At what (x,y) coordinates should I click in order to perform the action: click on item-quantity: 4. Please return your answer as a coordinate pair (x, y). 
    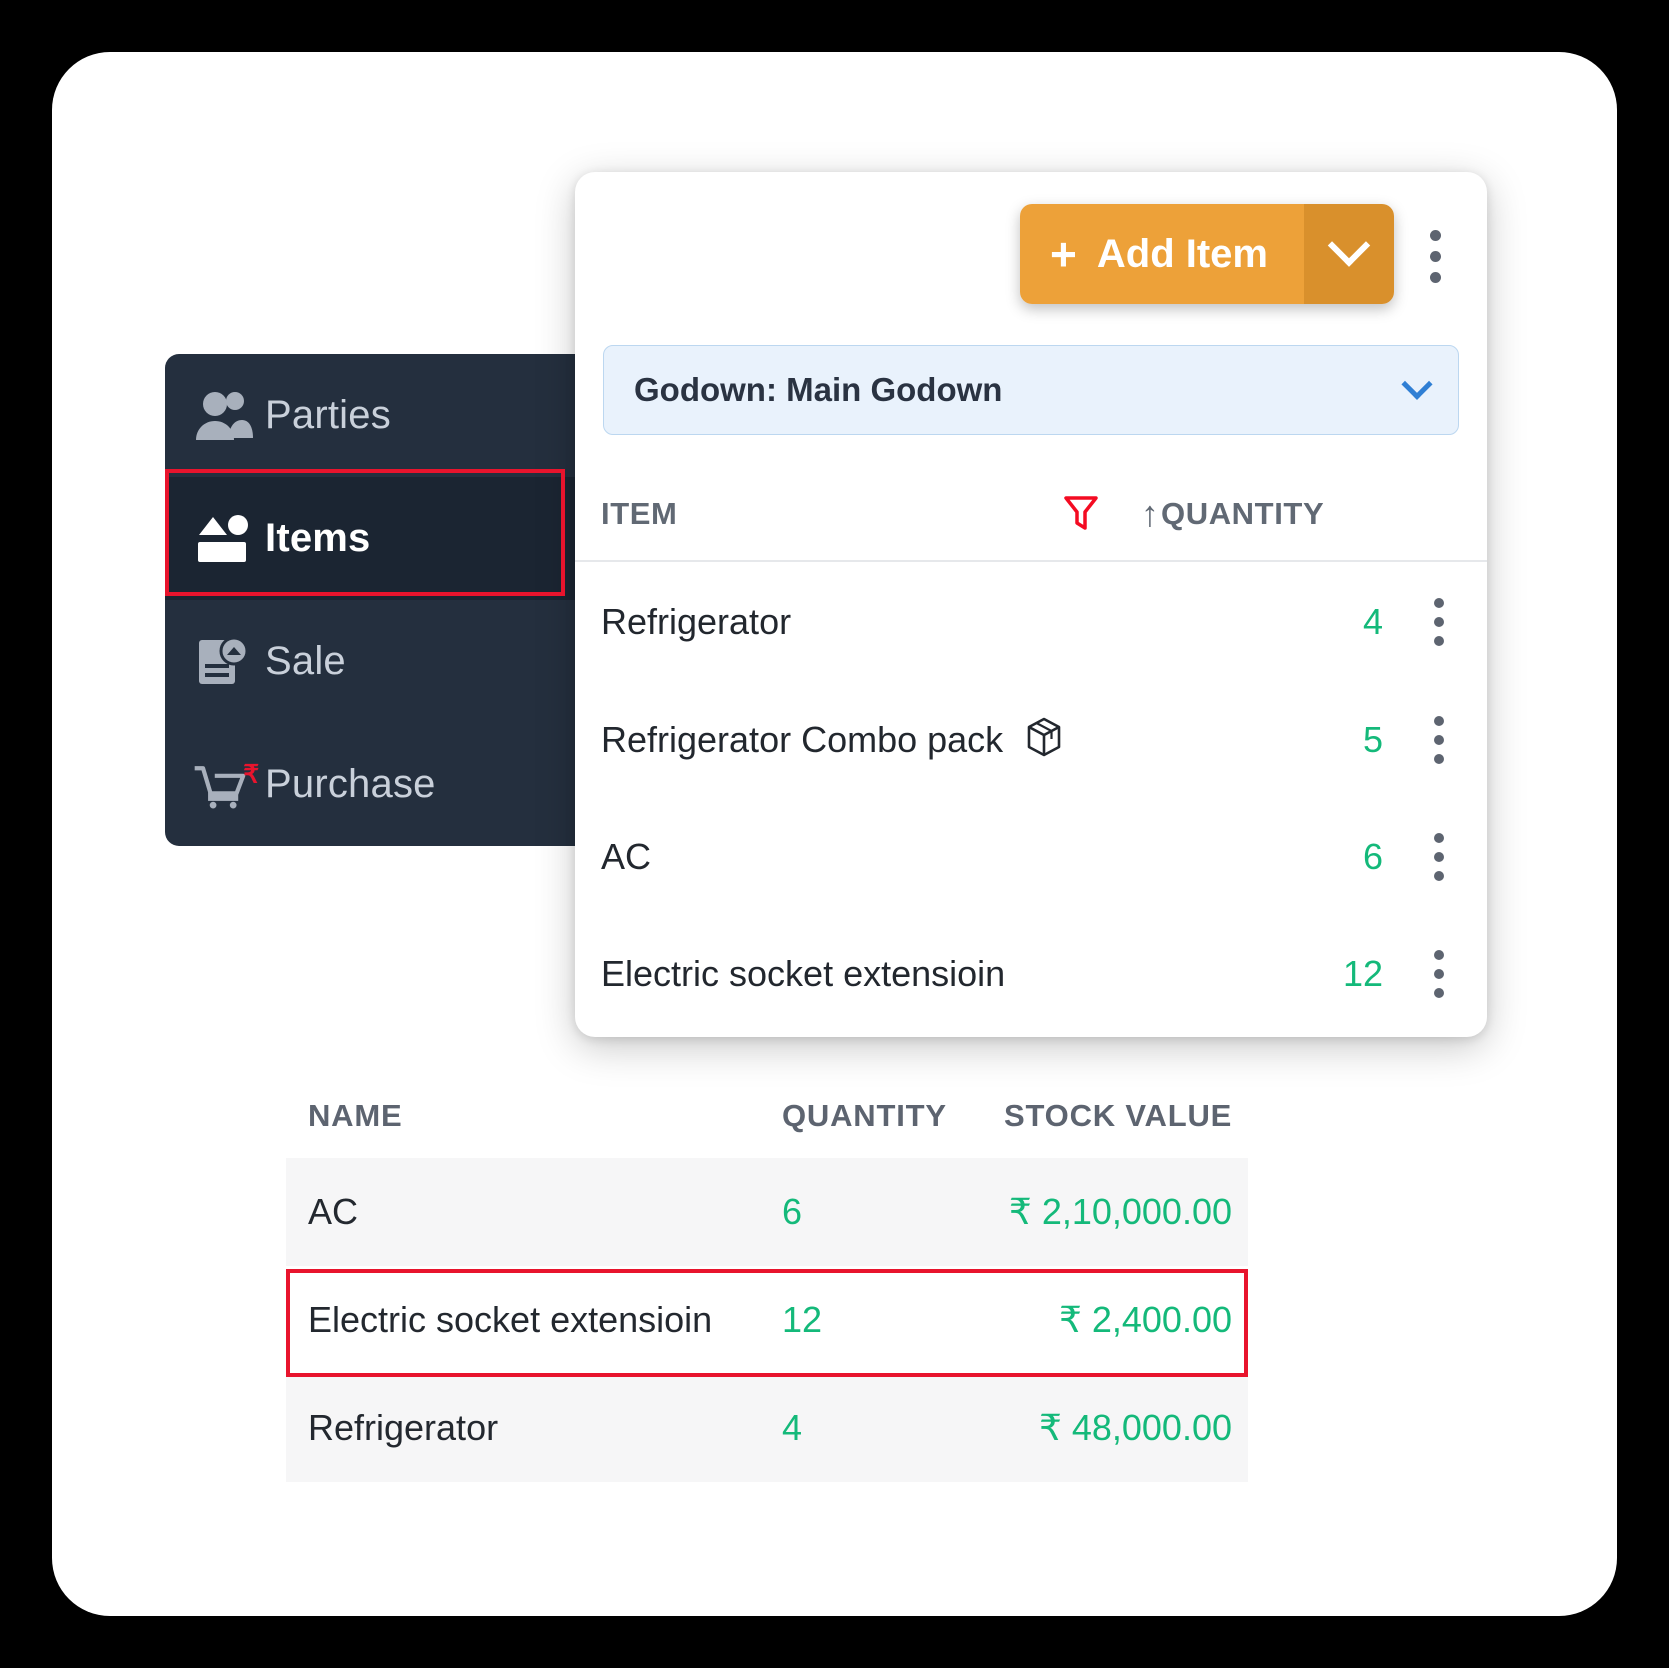
    Looking at the image, I should click on (1372, 621).